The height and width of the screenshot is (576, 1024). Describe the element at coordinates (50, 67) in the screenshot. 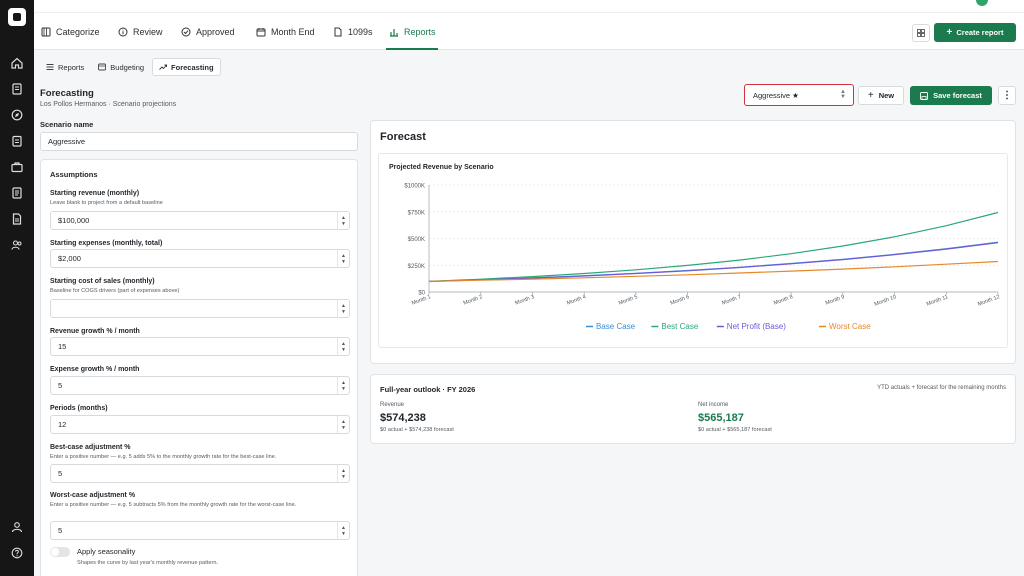

I see `list-icon` at that location.